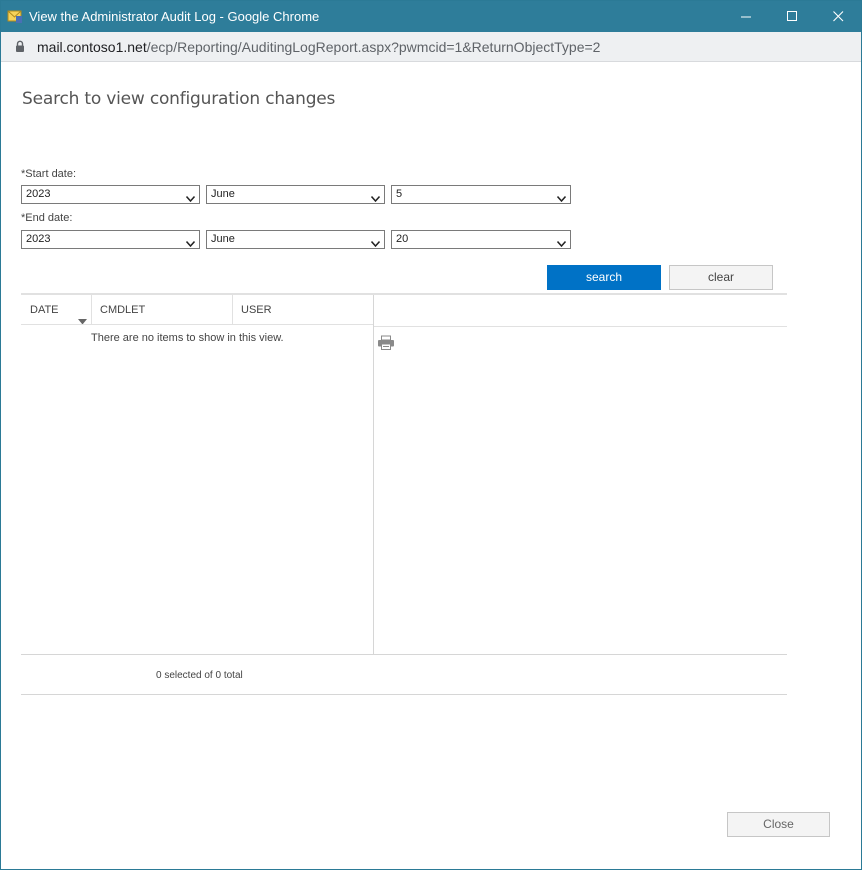  Describe the element at coordinates (399, 194) in the screenshot. I see `start-day-value: 5` at that location.